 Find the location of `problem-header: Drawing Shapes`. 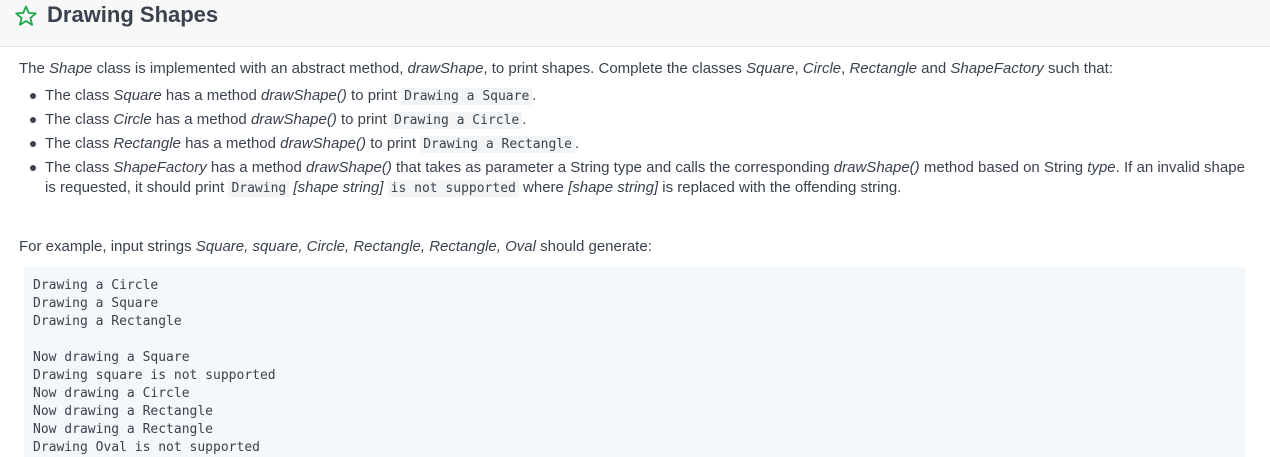

problem-header: Drawing Shapes is located at coordinates (635, 23).